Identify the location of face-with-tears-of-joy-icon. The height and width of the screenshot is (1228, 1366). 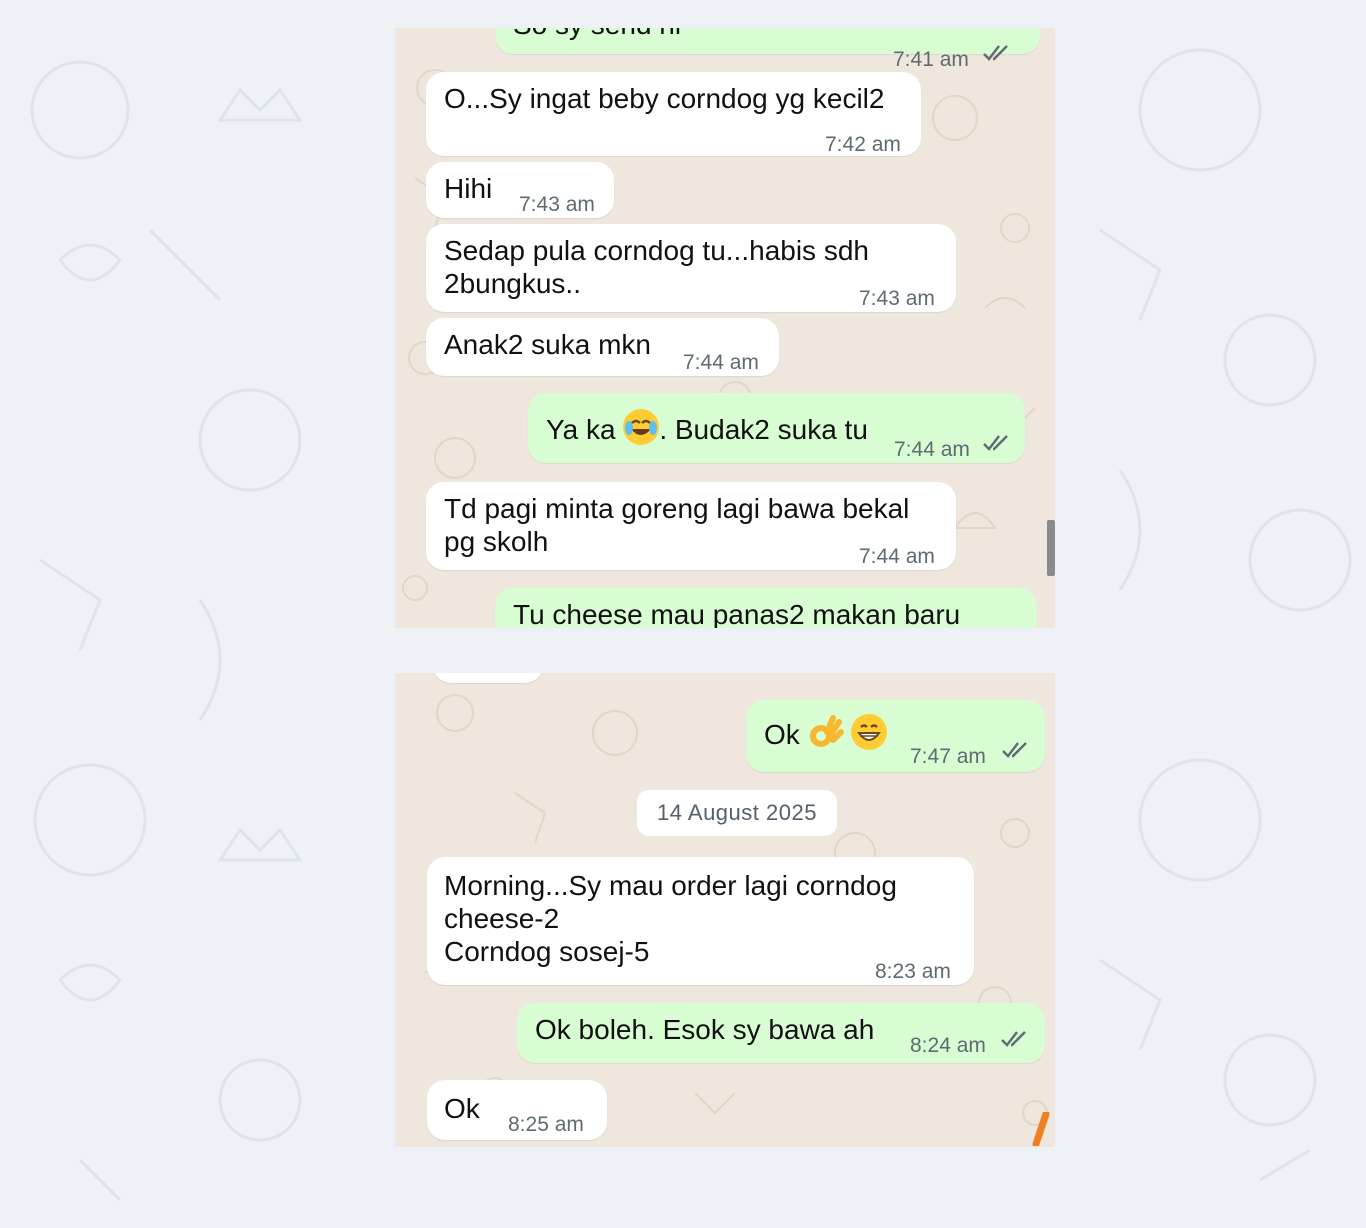
(641, 427).